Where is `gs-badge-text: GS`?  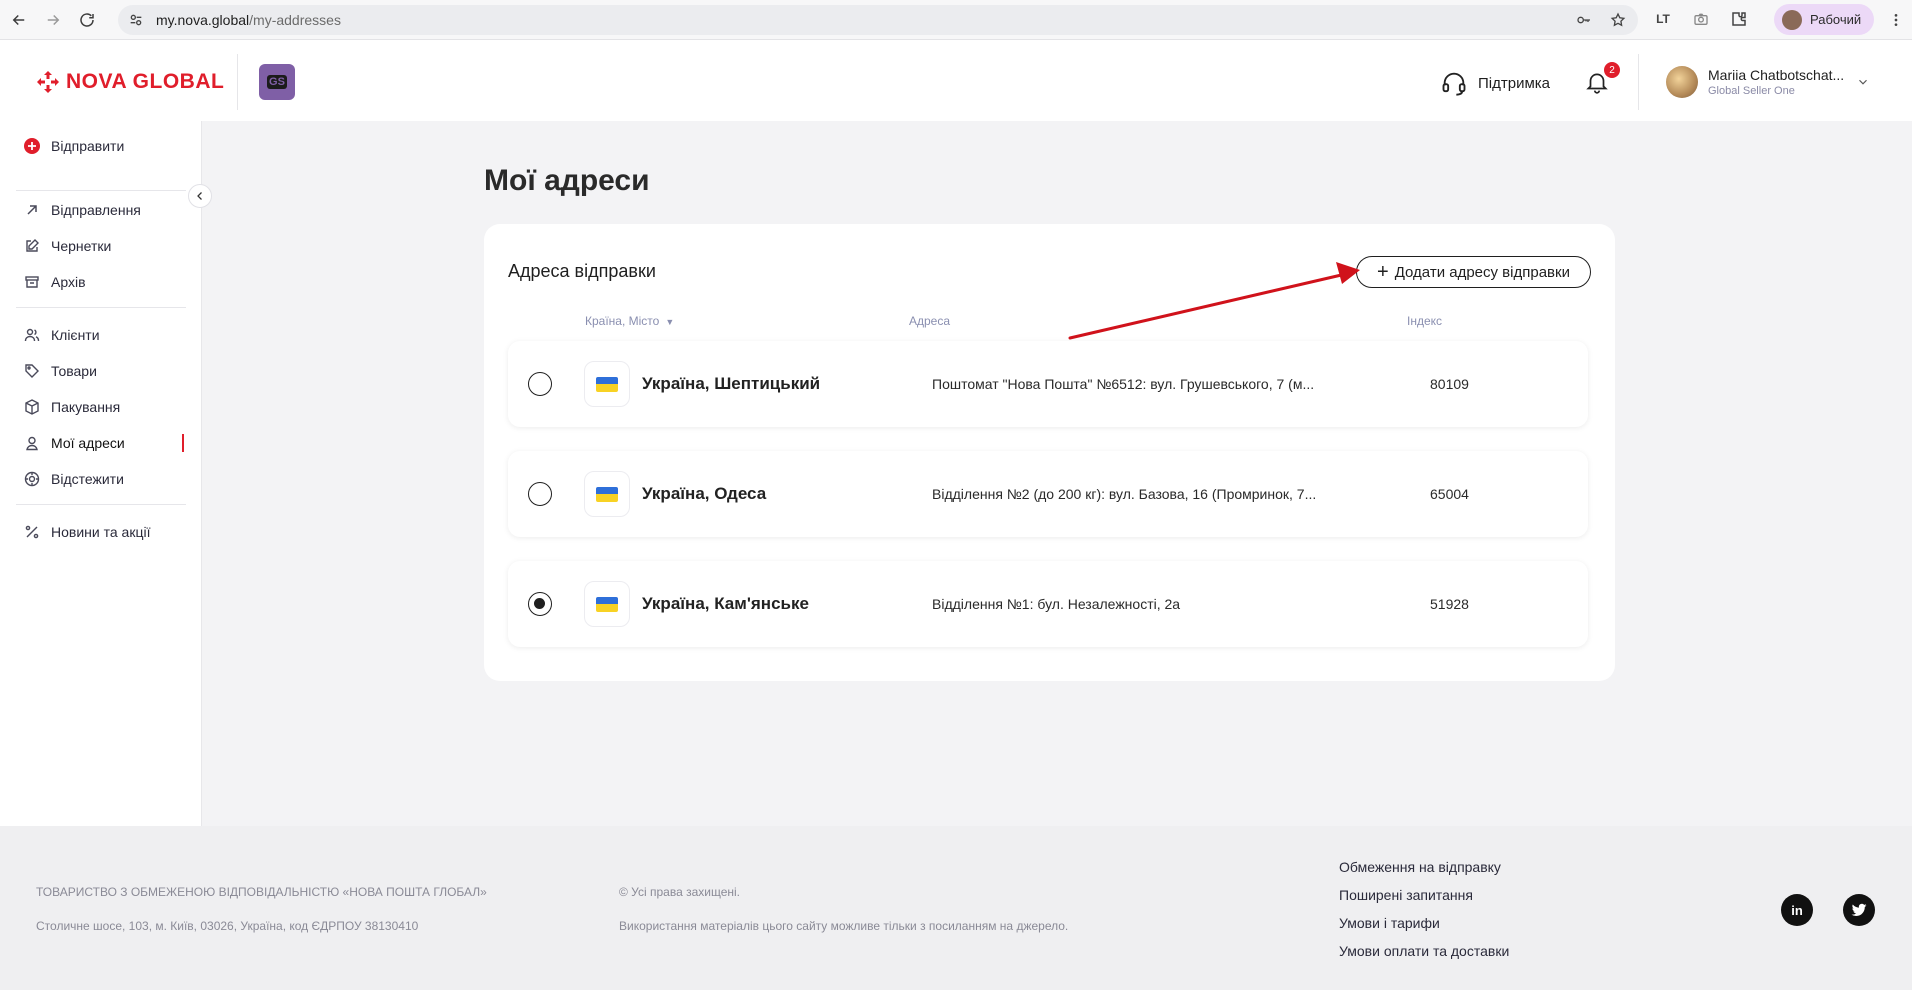 gs-badge-text: GS is located at coordinates (277, 82).